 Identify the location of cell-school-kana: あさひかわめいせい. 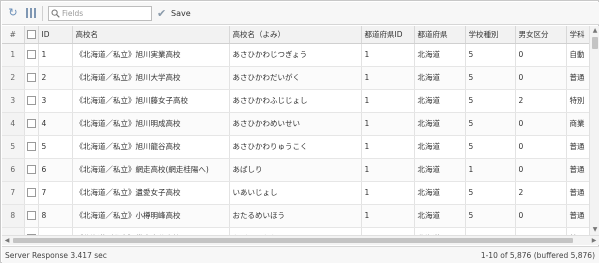
(295, 124).